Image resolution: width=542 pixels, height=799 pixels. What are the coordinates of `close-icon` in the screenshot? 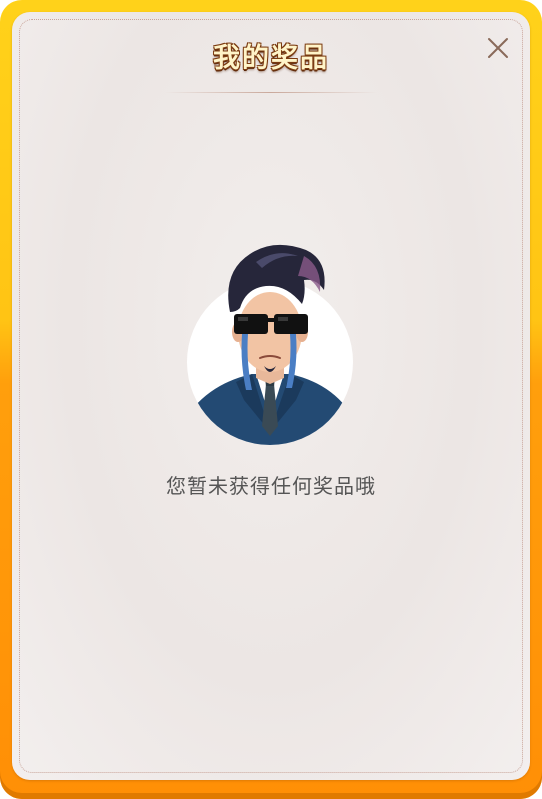 It's located at (498, 48).